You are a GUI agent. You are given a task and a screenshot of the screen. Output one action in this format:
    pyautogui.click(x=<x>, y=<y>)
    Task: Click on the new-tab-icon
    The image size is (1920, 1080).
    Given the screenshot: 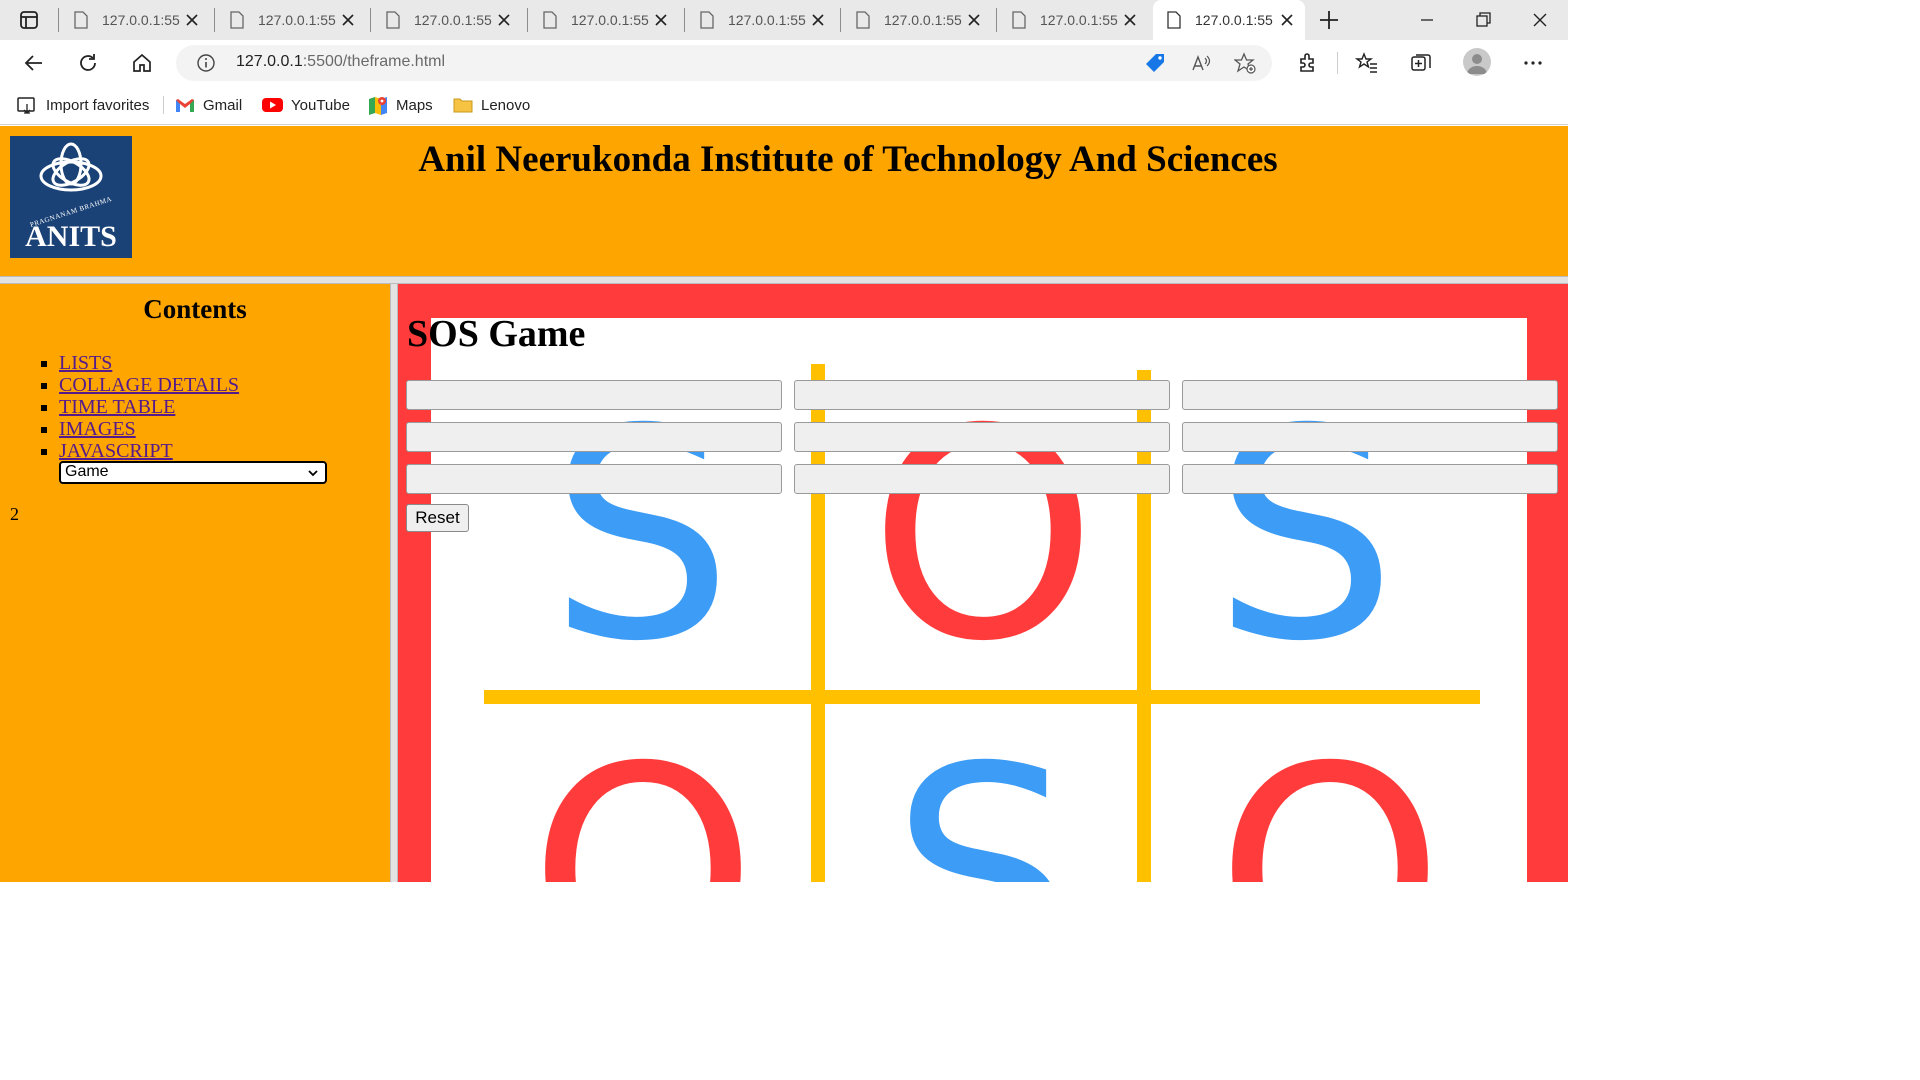 What is the action you would take?
    pyautogui.click(x=1329, y=20)
    